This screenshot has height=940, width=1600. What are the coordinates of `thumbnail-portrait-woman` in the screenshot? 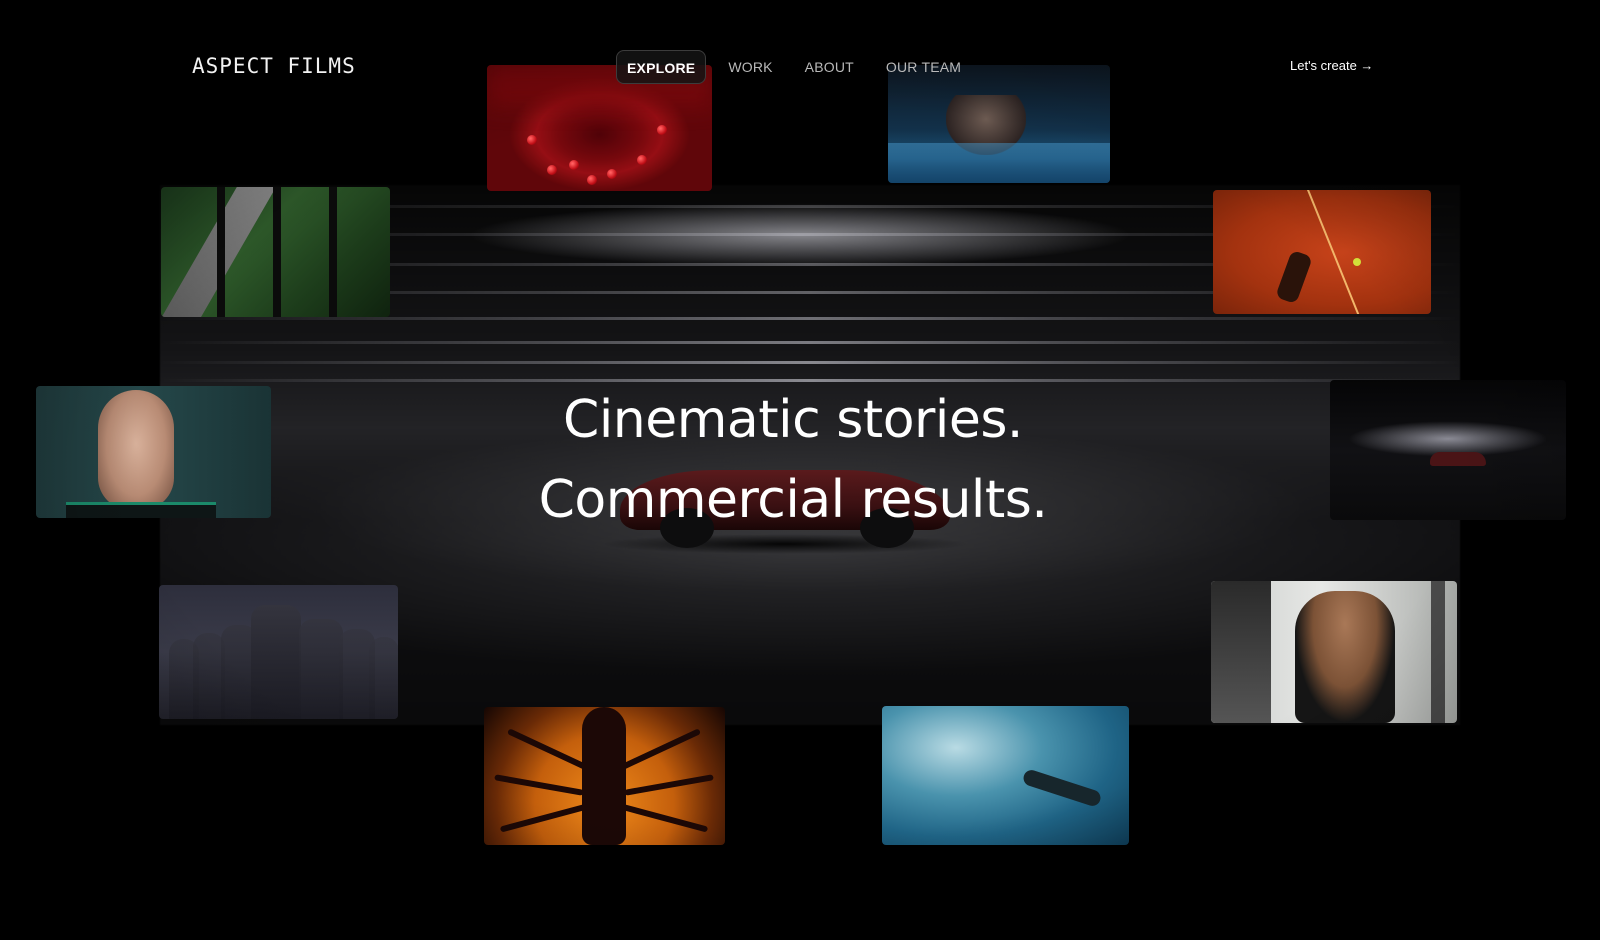 It's located at (153, 452).